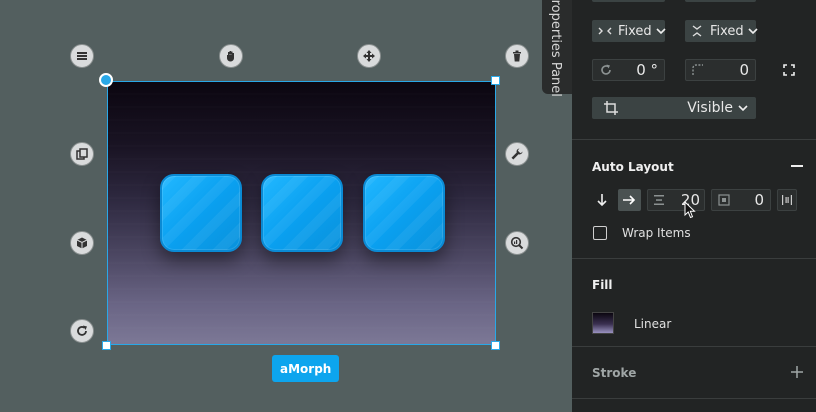 Image resolution: width=816 pixels, height=412 pixels. What do you see at coordinates (517, 154) in the screenshot?
I see `wrench-icon` at bounding box center [517, 154].